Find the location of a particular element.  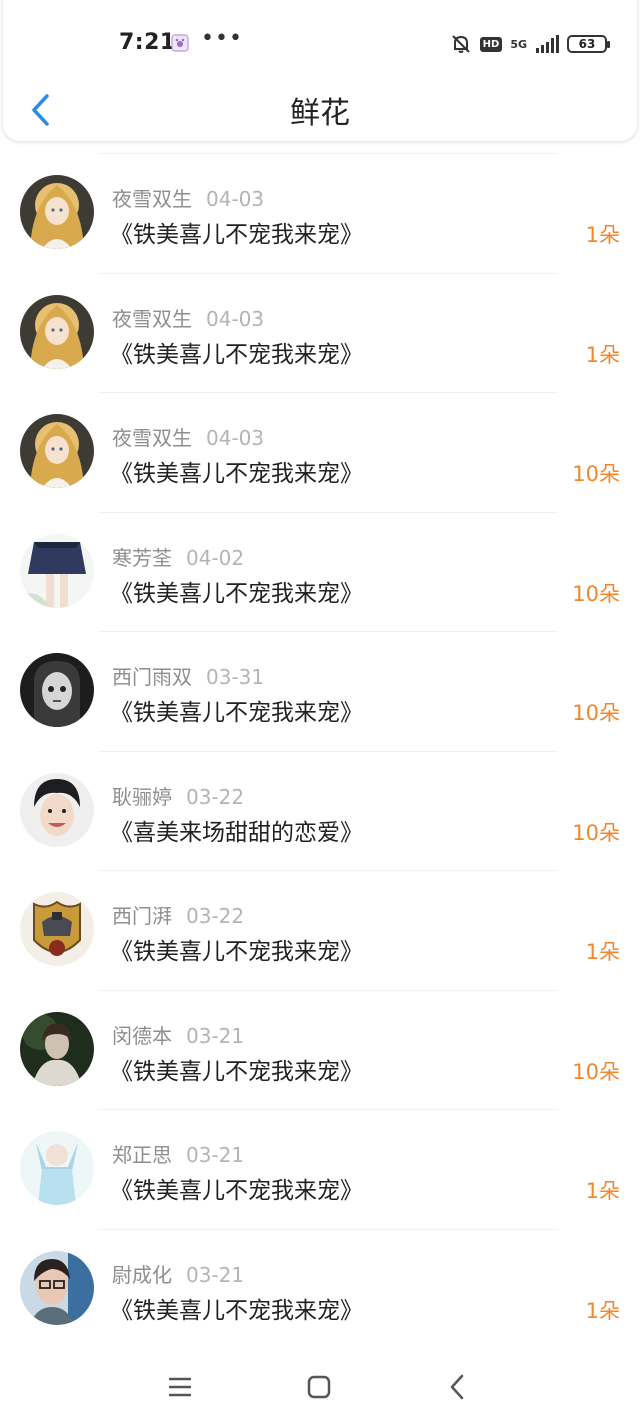

menu-button is located at coordinates (180, 1387).